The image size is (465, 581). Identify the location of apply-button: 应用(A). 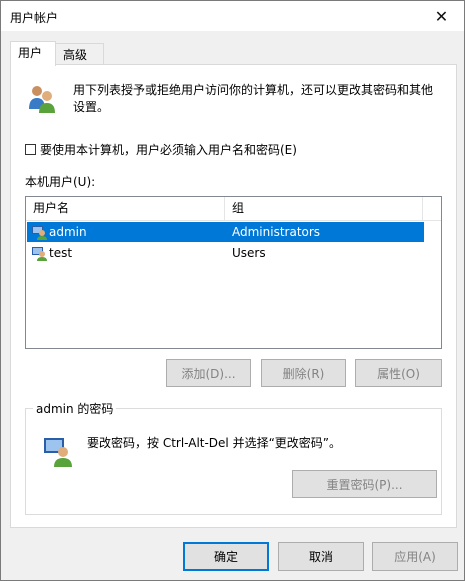
(415, 556).